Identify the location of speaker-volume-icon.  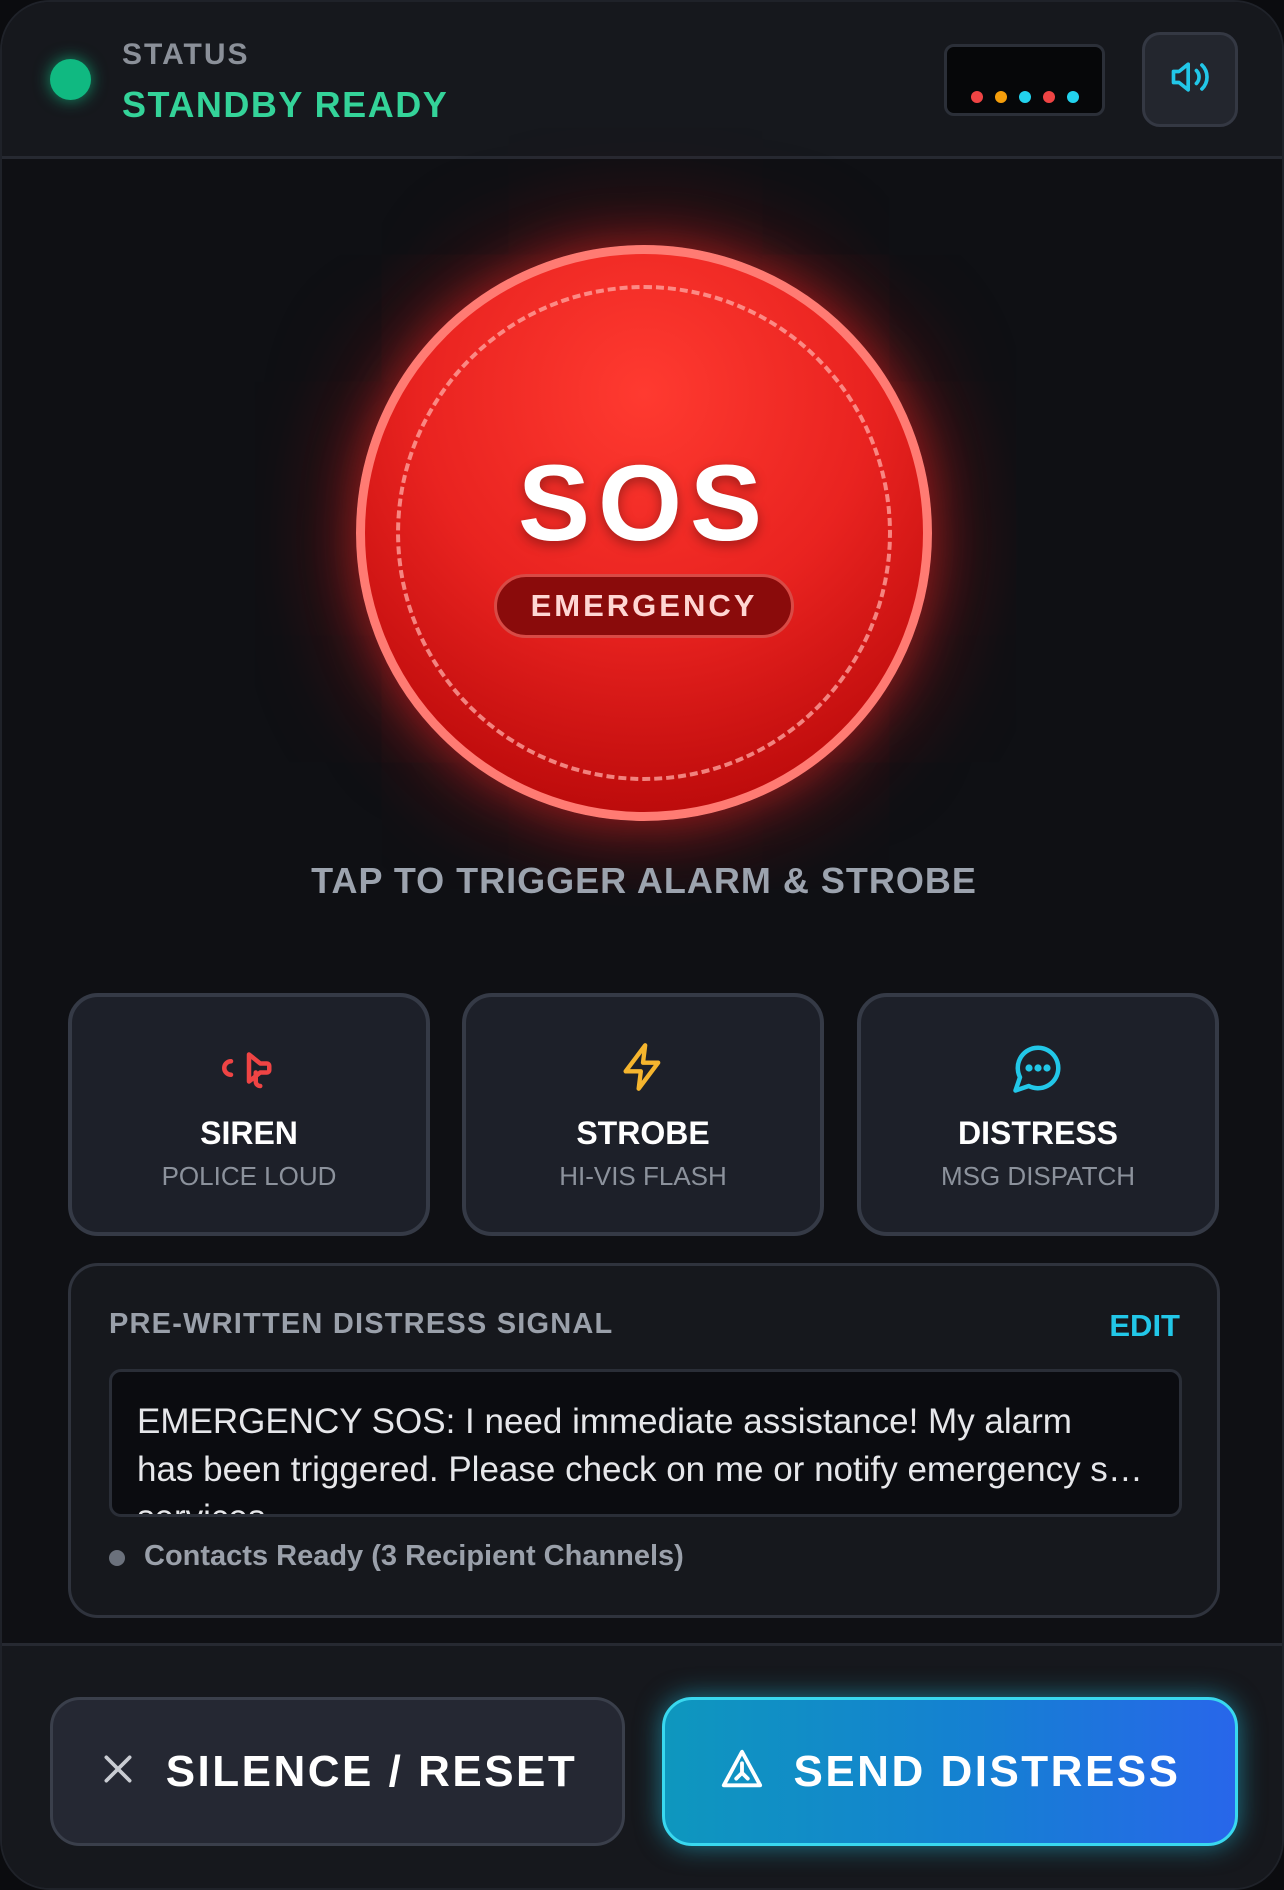
(1190, 79).